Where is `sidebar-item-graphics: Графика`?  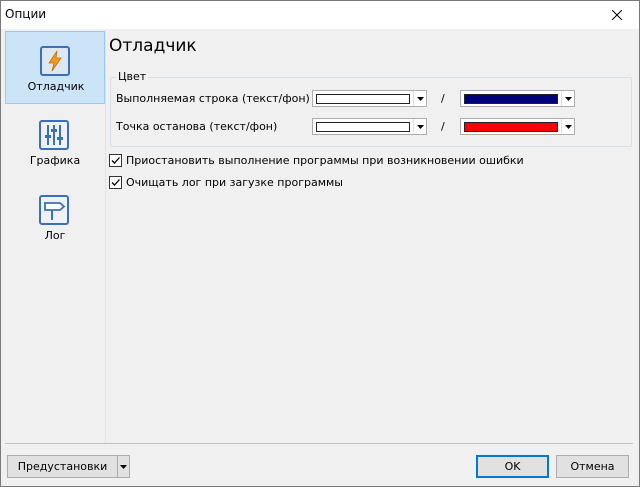
sidebar-item-graphics: Графика is located at coordinates (55, 147).